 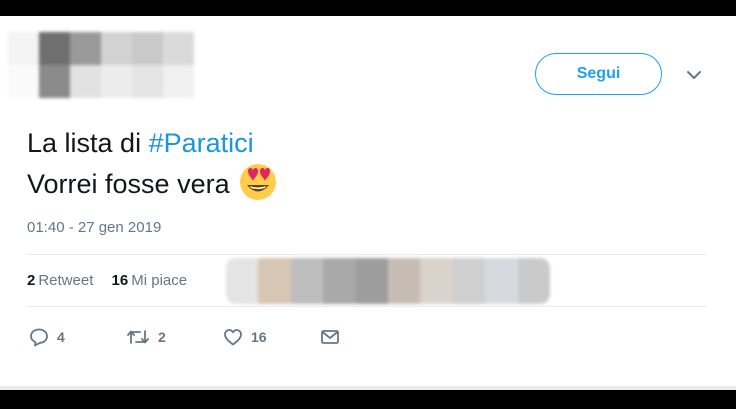 What do you see at coordinates (367, 306) in the screenshot?
I see `divider-bottom` at bounding box center [367, 306].